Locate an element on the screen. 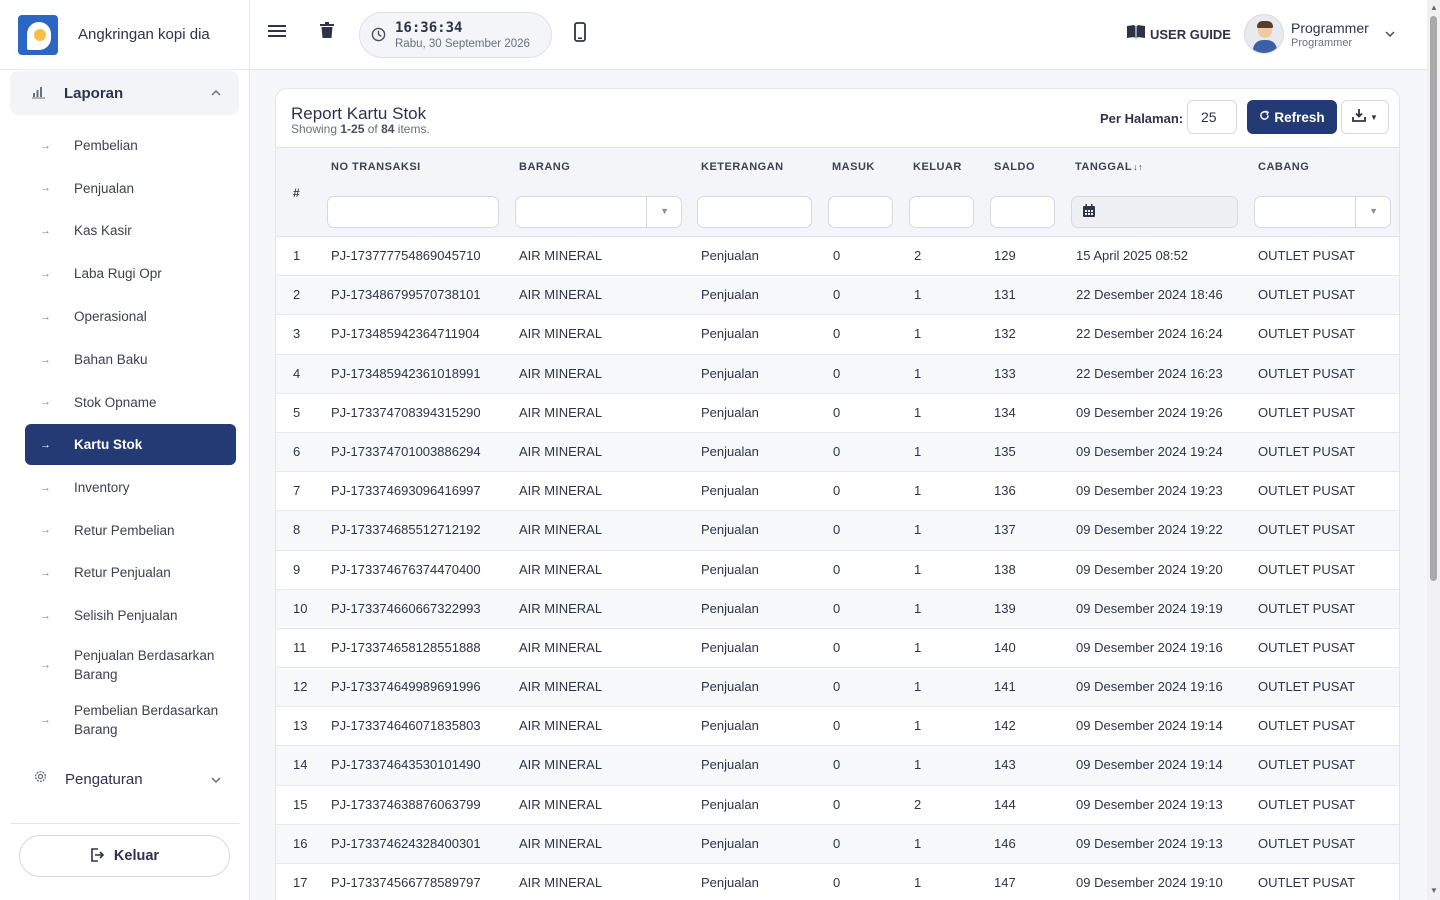  cell-masuk: 0 is located at coordinates (837, 726).